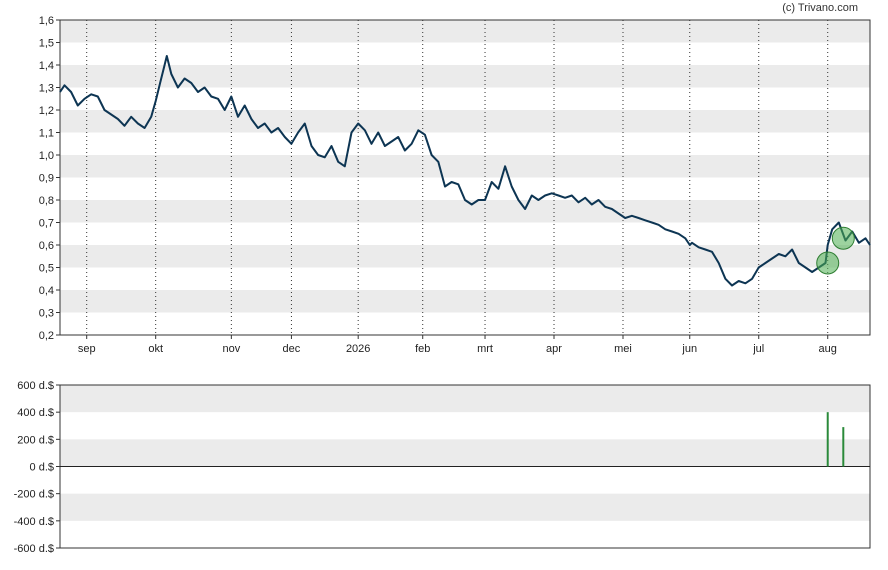 The width and height of the screenshot is (888, 570). Describe the element at coordinates (46, 156) in the screenshot. I see `price-ytick-label: 1,0` at that location.